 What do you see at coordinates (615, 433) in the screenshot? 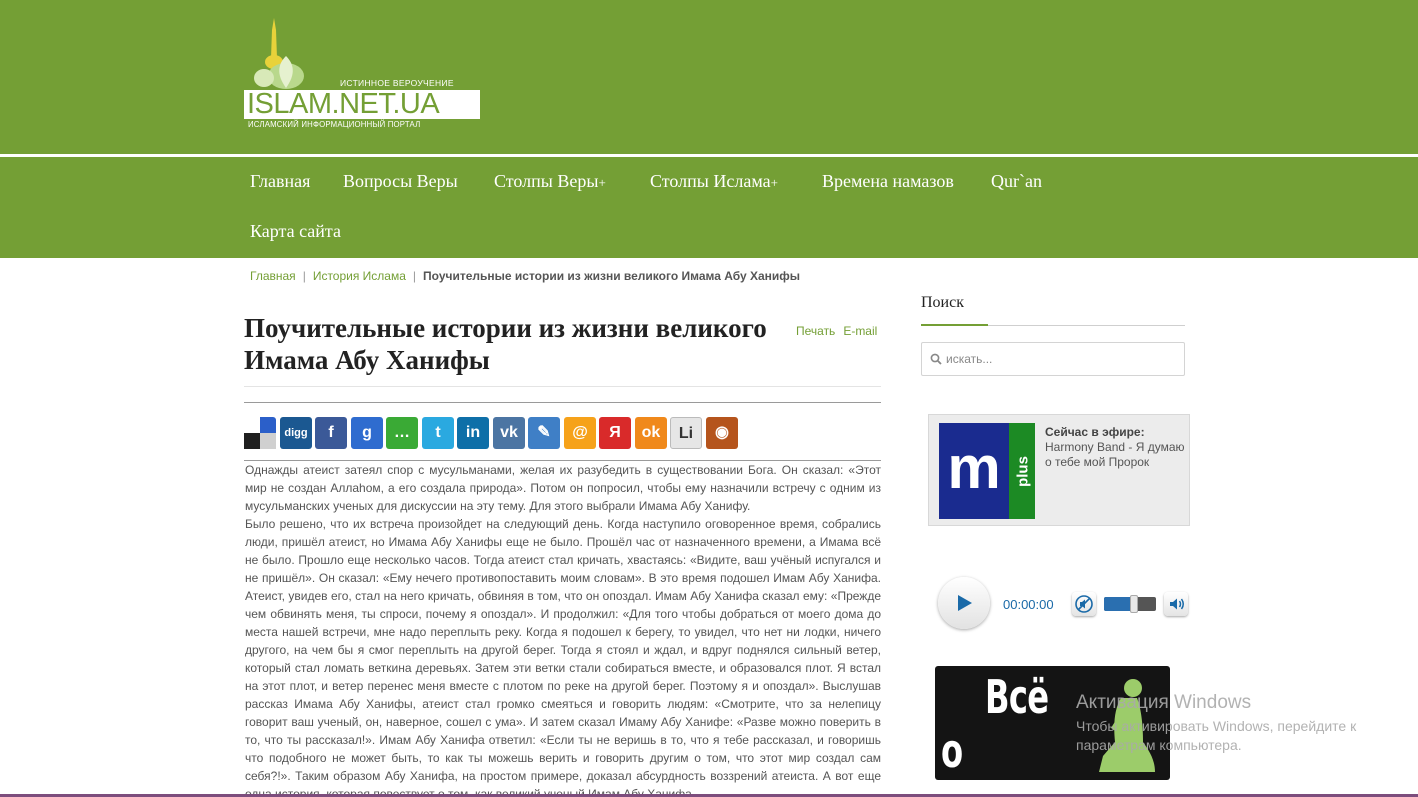
I see `yandex-icon: Я` at bounding box center [615, 433].